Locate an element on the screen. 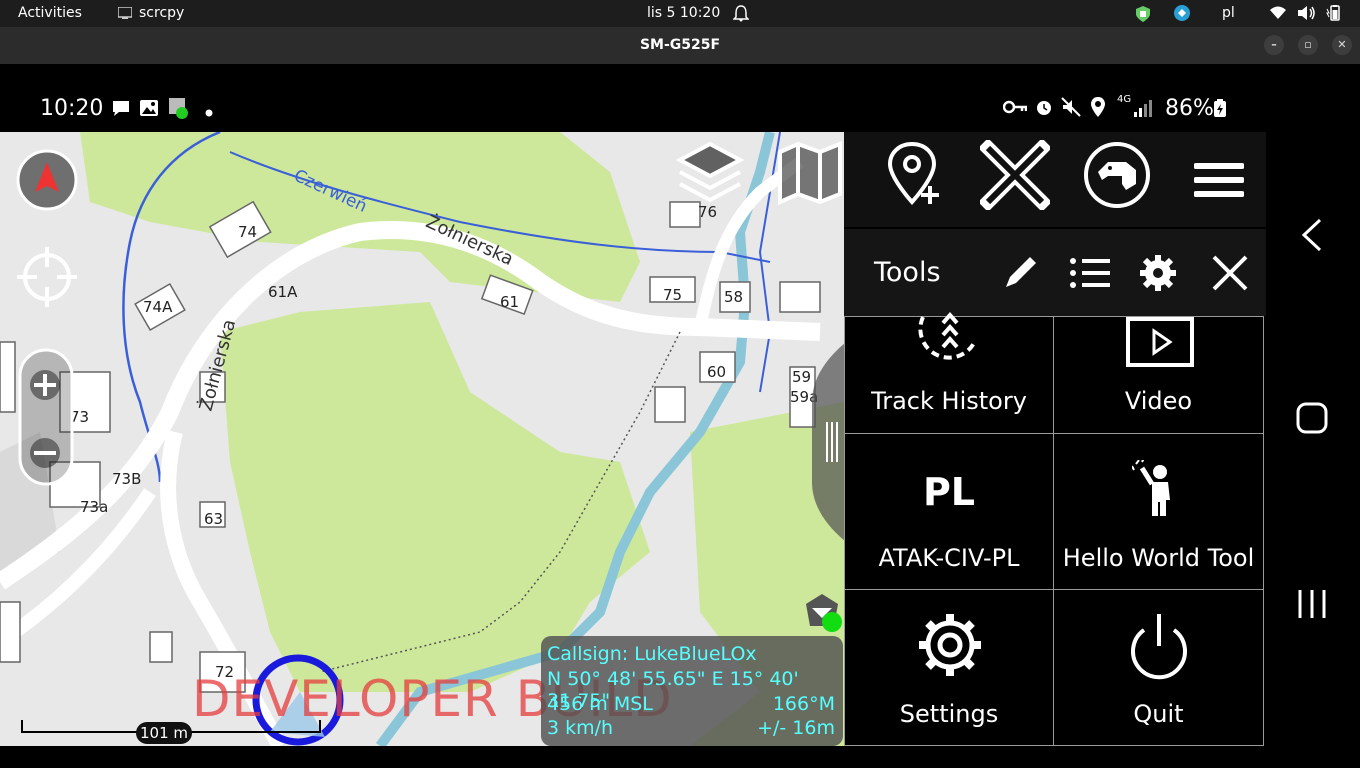 The width and height of the screenshot is (1360, 768). recent-apps-icon is located at coordinates (1312, 606).